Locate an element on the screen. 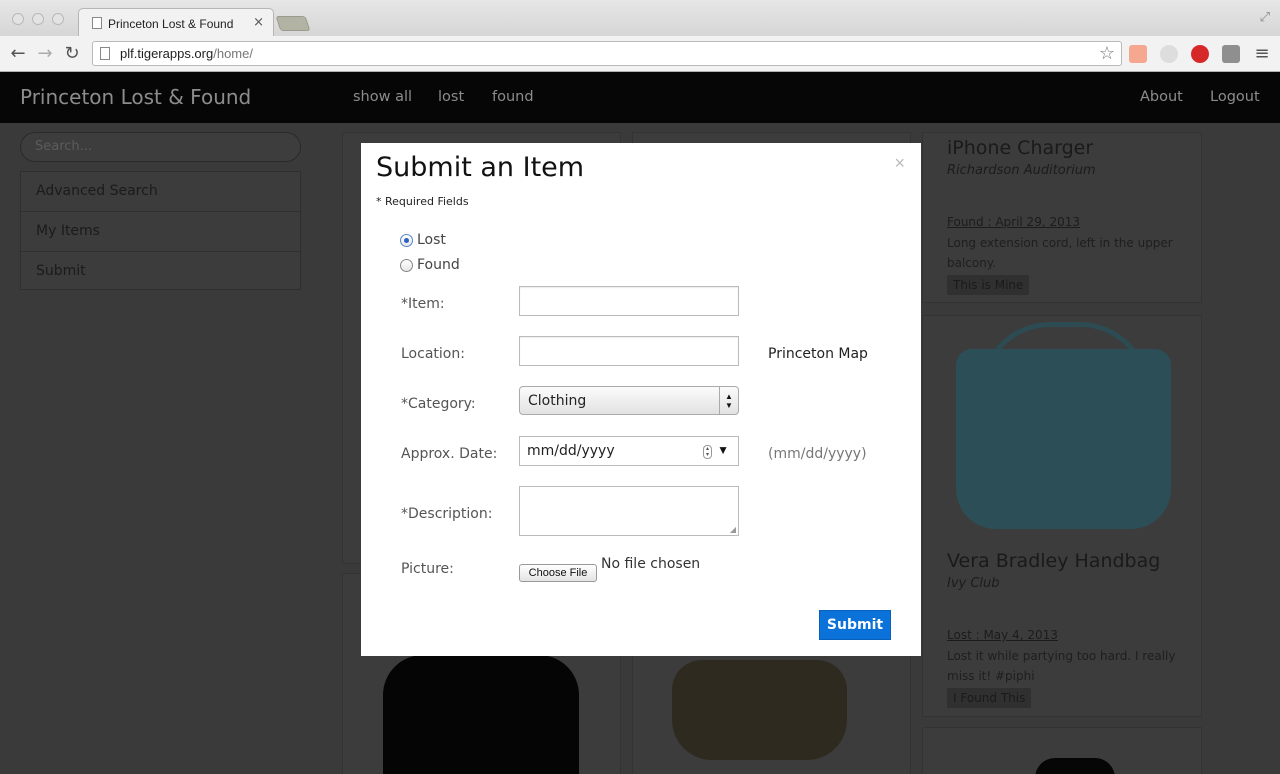  new-tab-button is located at coordinates (293, 23).